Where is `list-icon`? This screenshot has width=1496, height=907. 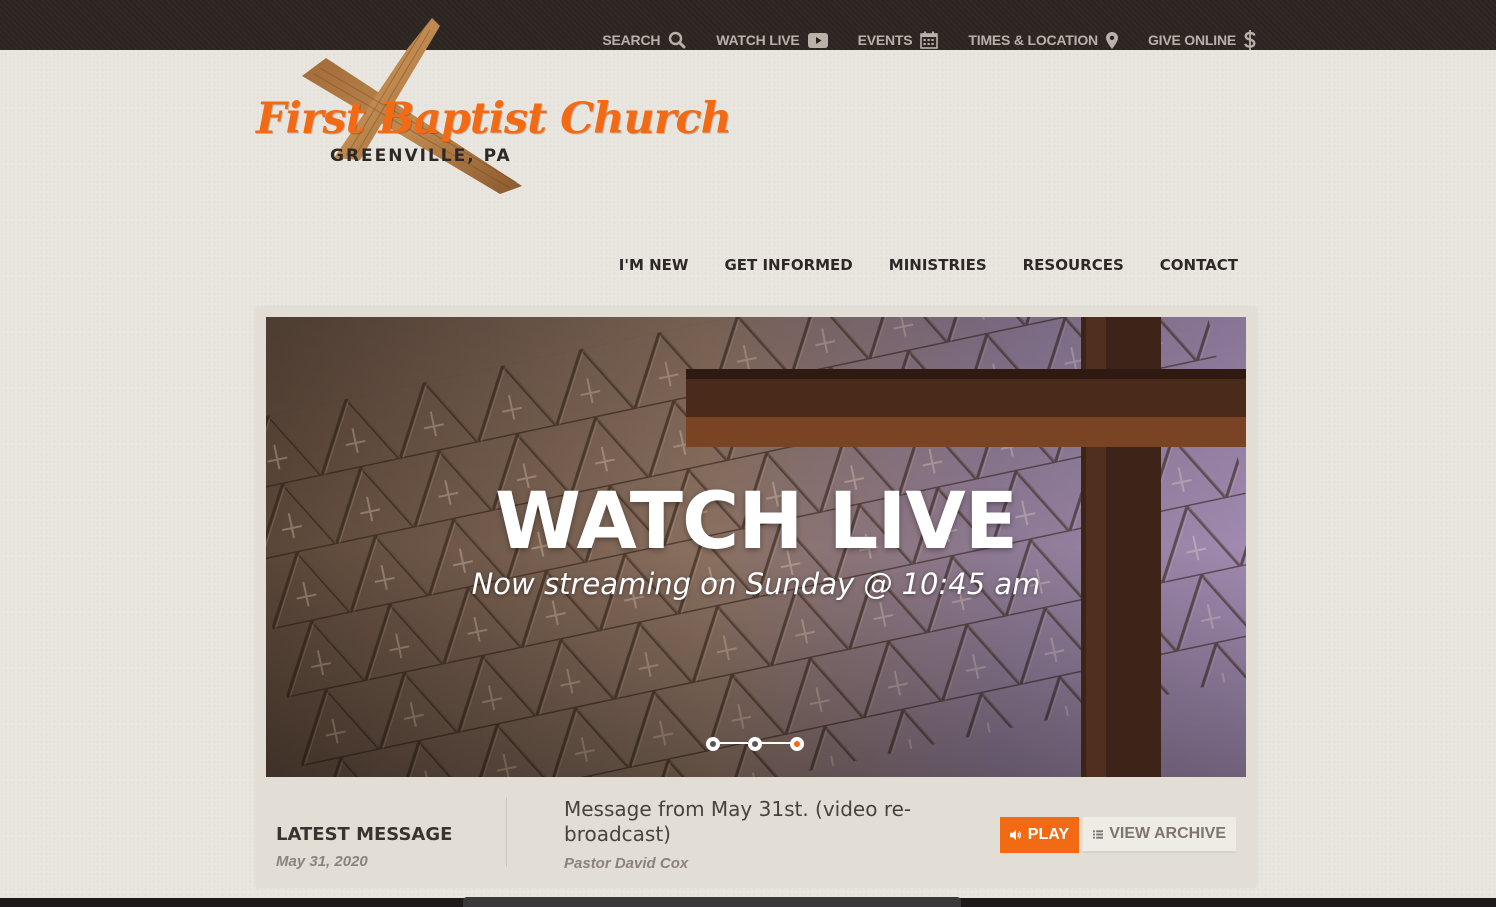 list-icon is located at coordinates (1098, 834).